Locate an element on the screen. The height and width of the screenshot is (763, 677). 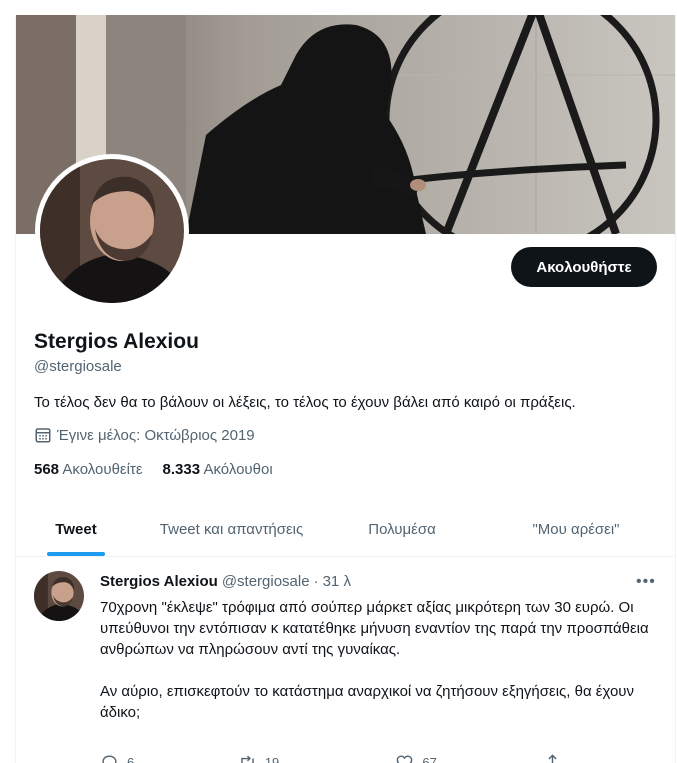
calendar-icon is located at coordinates (43, 435).